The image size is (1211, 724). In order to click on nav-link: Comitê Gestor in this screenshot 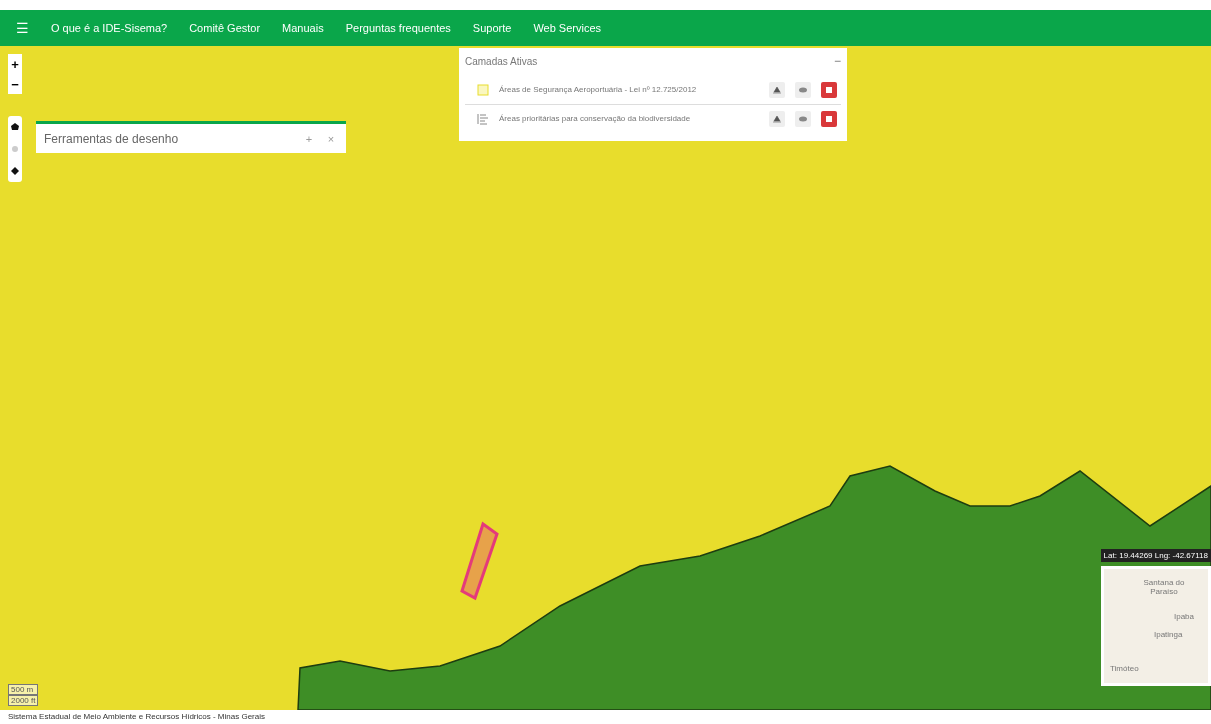, I will do `click(225, 28)`.